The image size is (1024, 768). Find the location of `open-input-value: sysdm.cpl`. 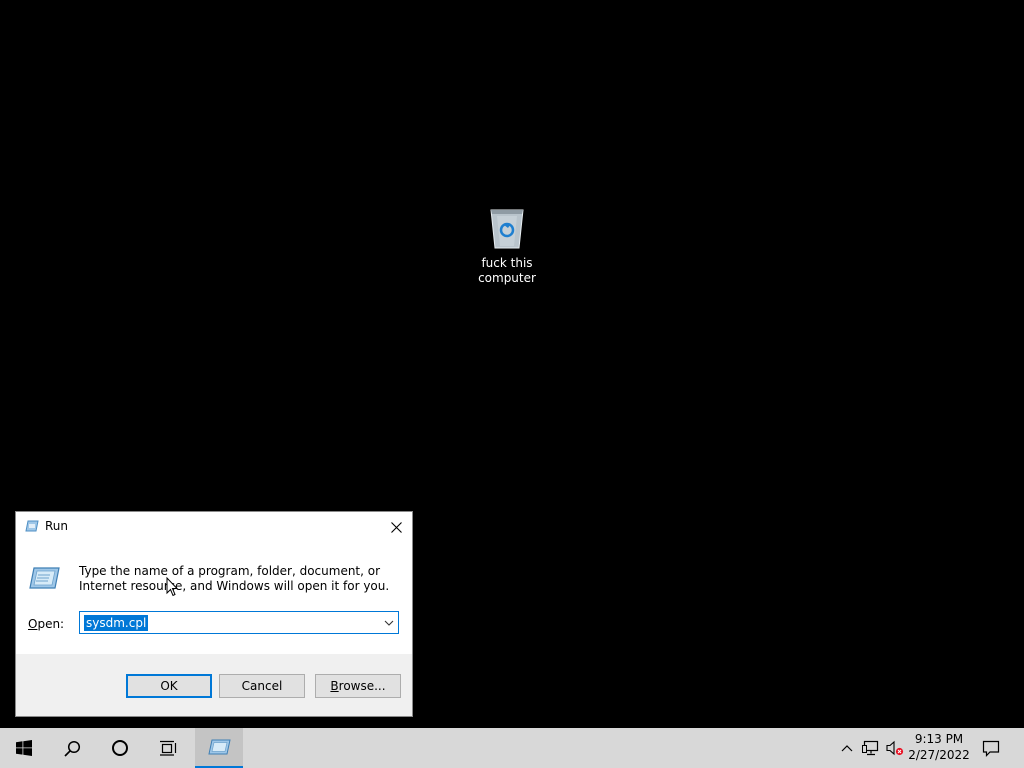

open-input-value: sysdm.cpl is located at coordinates (116, 623).